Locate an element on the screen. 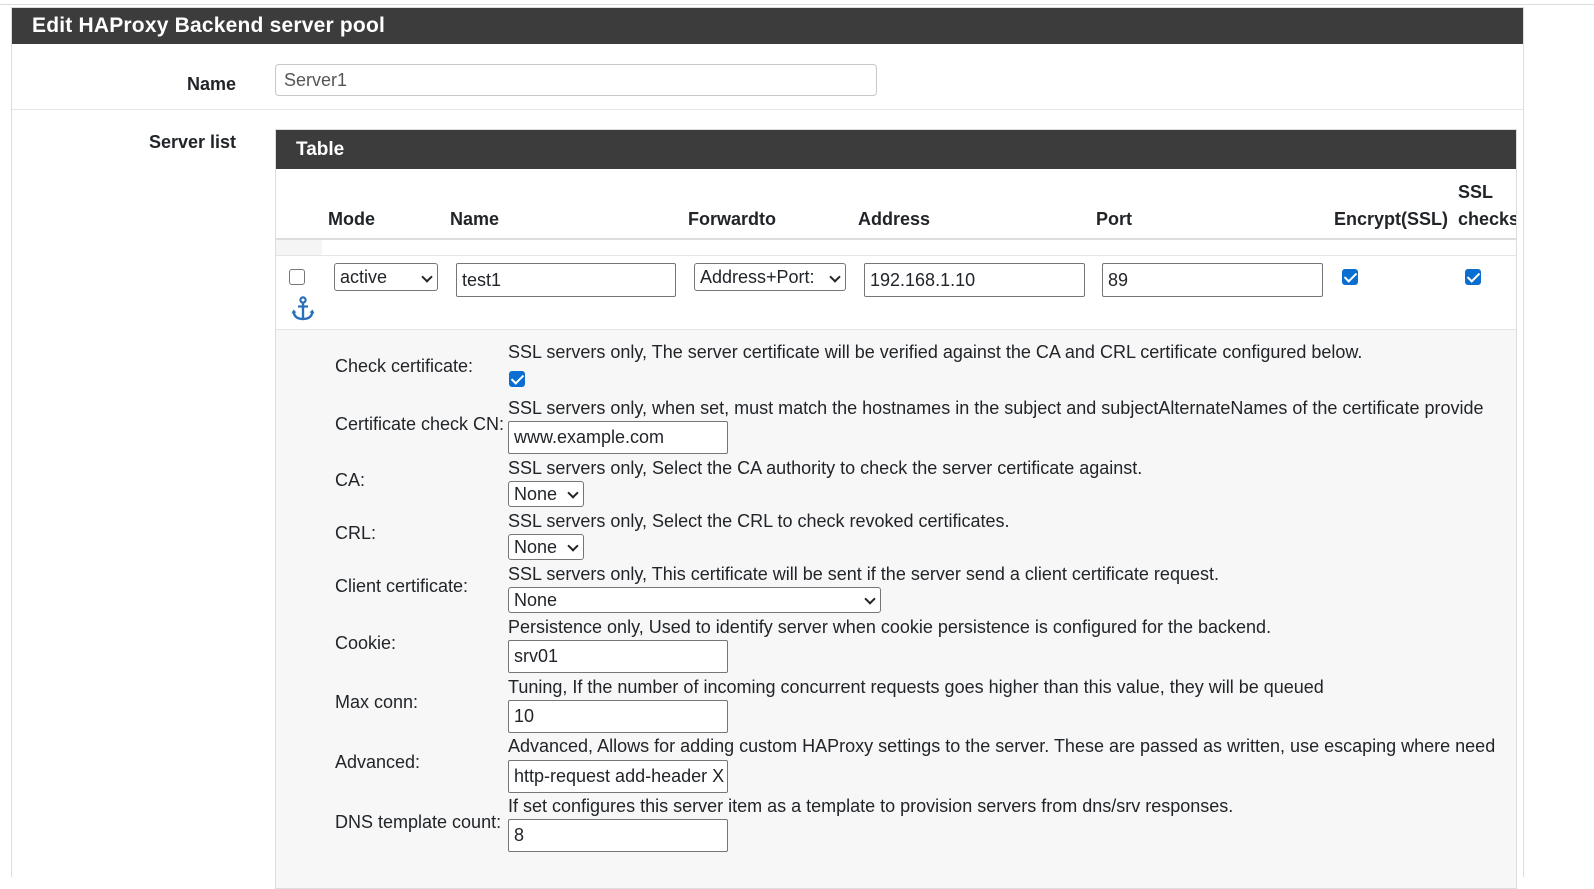 The width and height of the screenshot is (1594, 889). column-name: Name is located at coordinates (475, 219).